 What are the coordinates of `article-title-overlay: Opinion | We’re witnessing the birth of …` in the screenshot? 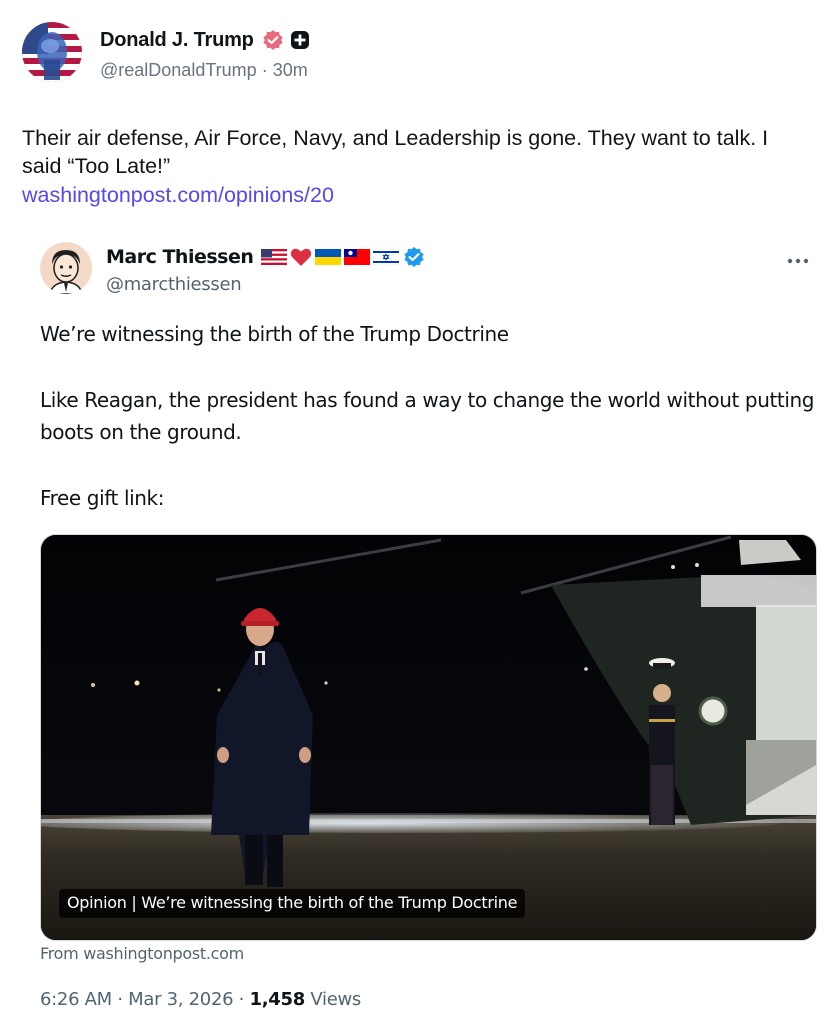 It's located at (292, 903).